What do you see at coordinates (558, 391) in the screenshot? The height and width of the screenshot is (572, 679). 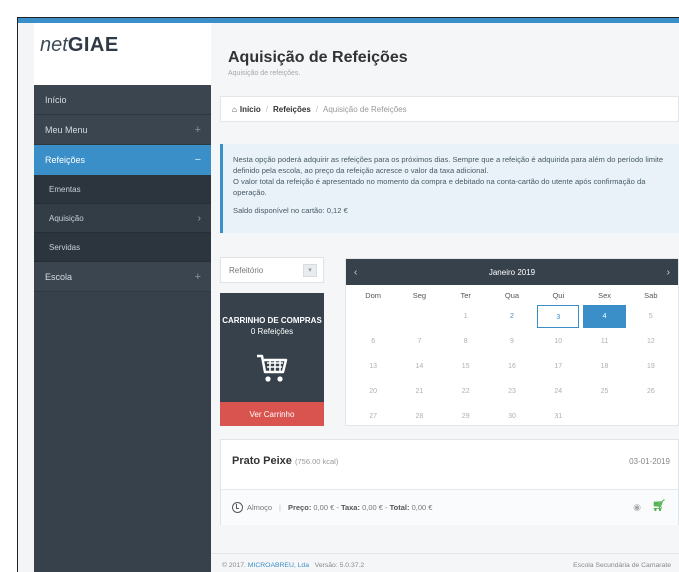 I see `calendar-day: 24` at bounding box center [558, 391].